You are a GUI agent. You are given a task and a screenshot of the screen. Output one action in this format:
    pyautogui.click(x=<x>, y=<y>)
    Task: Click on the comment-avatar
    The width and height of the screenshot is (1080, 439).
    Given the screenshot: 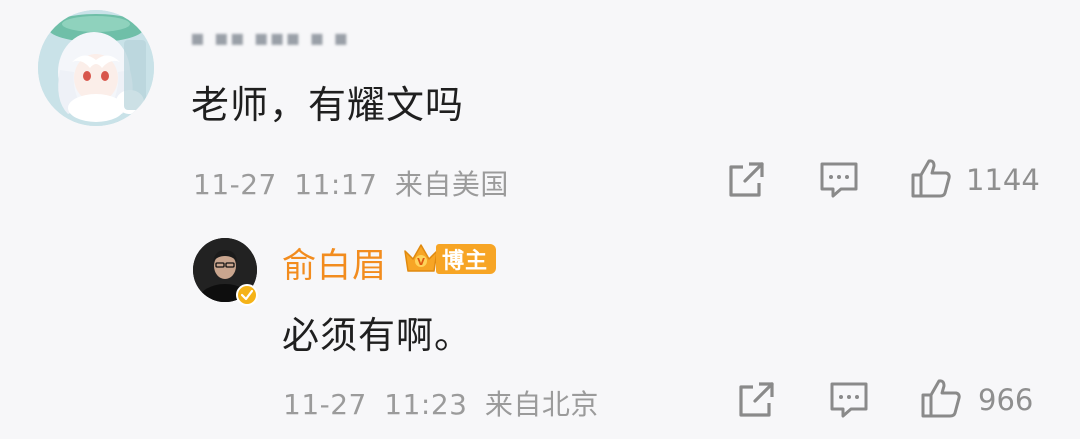 What is the action you would take?
    pyautogui.click(x=96, y=68)
    